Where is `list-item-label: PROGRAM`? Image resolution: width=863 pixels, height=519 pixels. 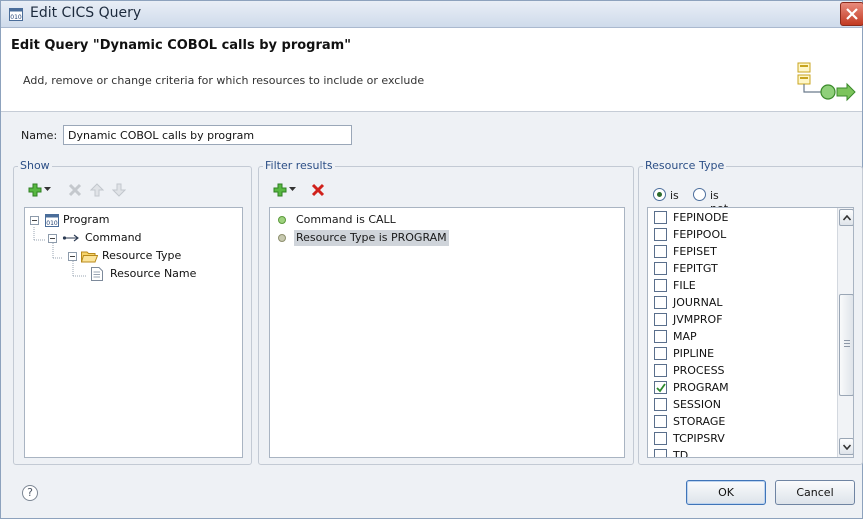
list-item-label: PROGRAM is located at coordinates (701, 387).